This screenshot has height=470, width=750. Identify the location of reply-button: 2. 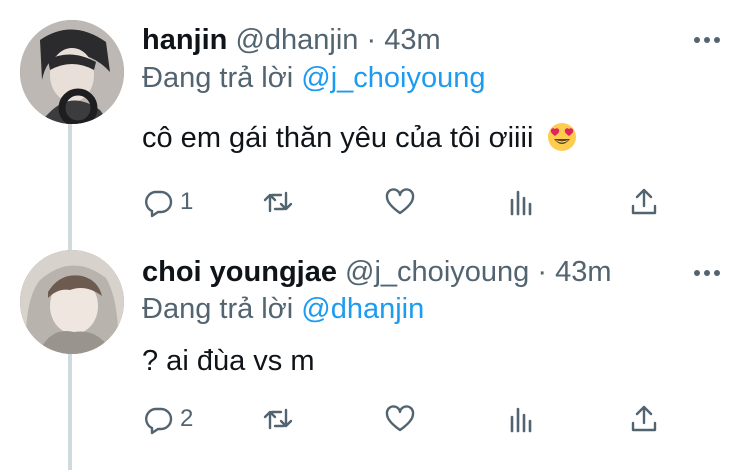
(167, 419).